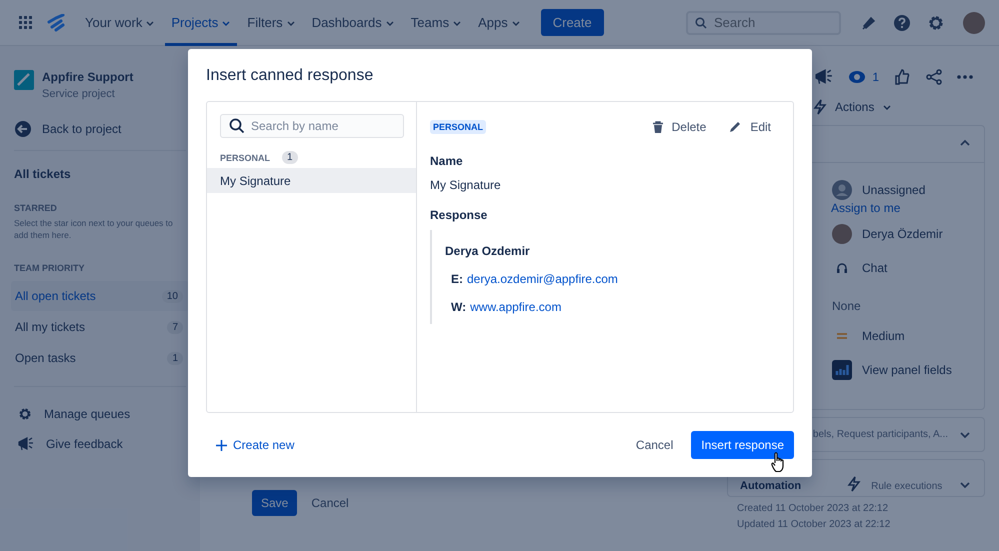 The height and width of the screenshot is (551, 999). Describe the element at coordinates (447, 161) in the screenshot. I see `field-label: Name` at that location.